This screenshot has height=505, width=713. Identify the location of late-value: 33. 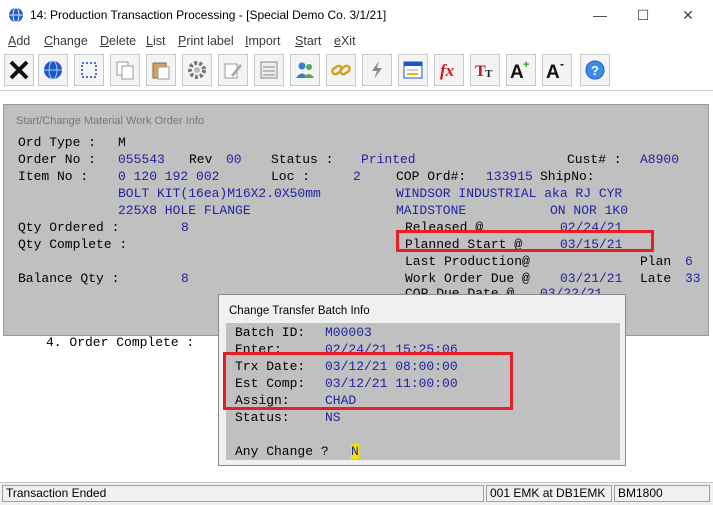
(693, 278).